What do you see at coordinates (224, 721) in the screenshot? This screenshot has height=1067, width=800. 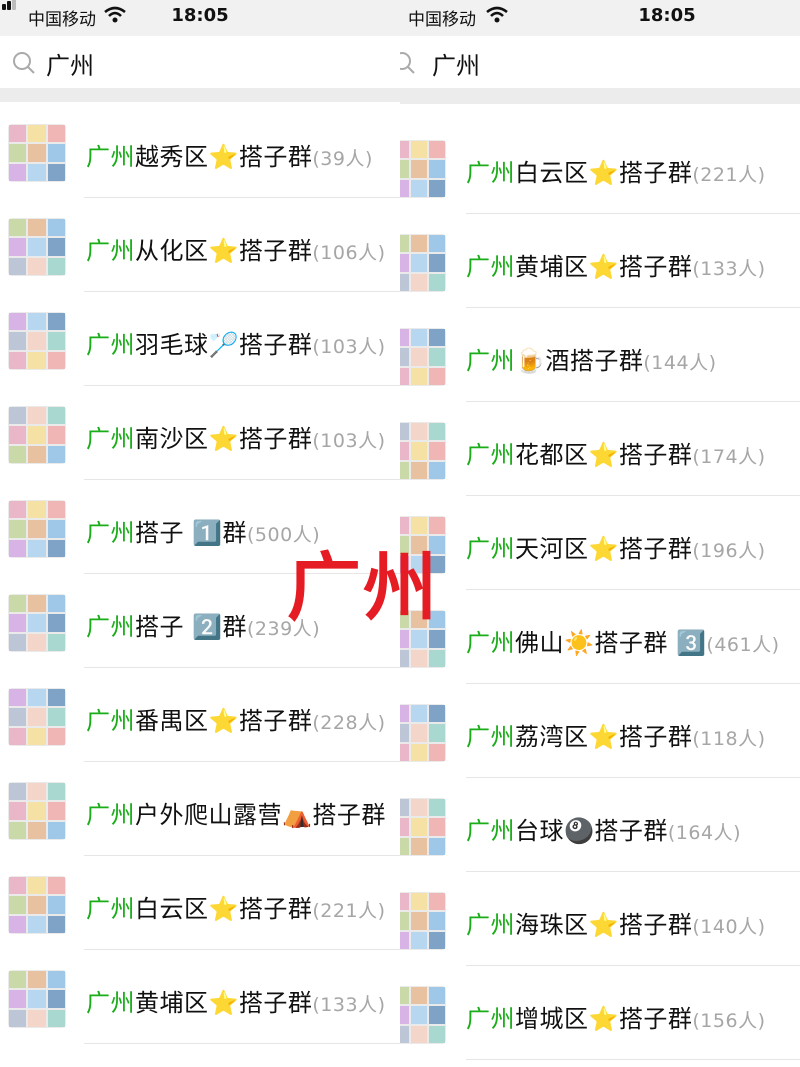 I see `group-name: 番禺区⭐搭子群` at bounding box center [224, 721].